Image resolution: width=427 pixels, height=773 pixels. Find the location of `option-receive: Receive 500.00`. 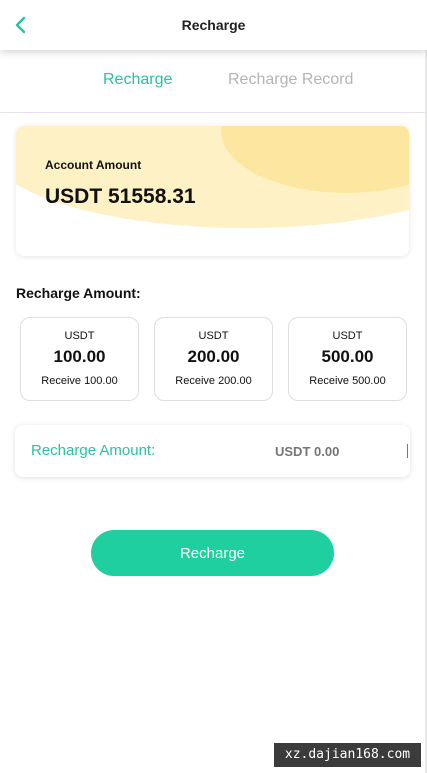

option-receive: Receive 500.00 is located at coordinates (347, 381).